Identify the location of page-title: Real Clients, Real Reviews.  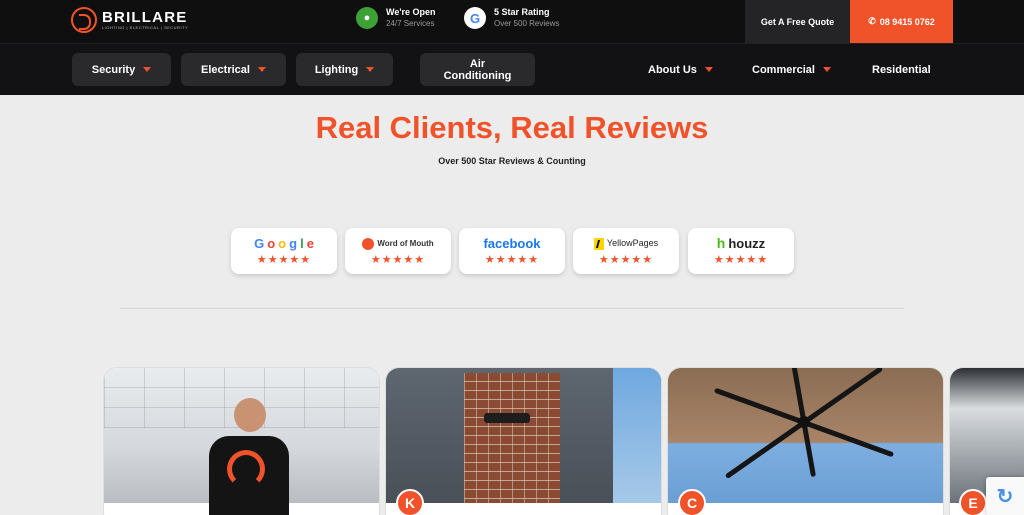
(512, 127).